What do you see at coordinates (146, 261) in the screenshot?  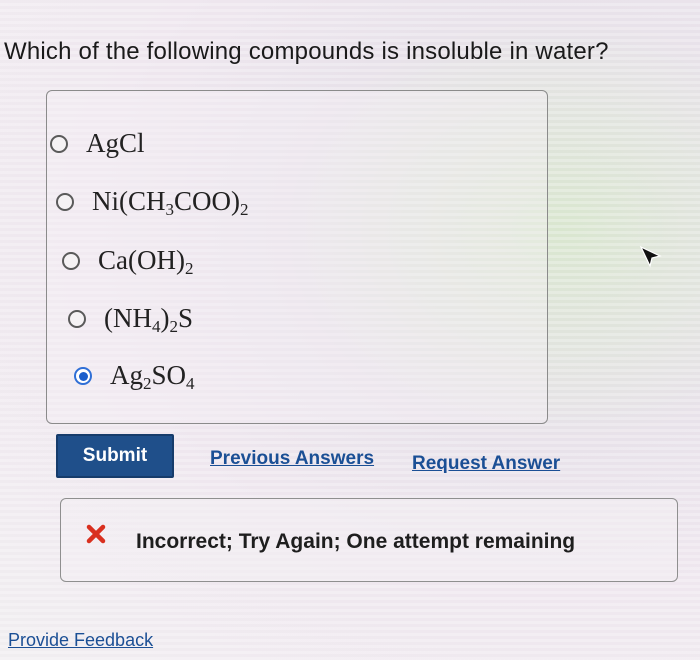 I see `choice-label: Ca(OH)2` at bounding box center [146, 261].